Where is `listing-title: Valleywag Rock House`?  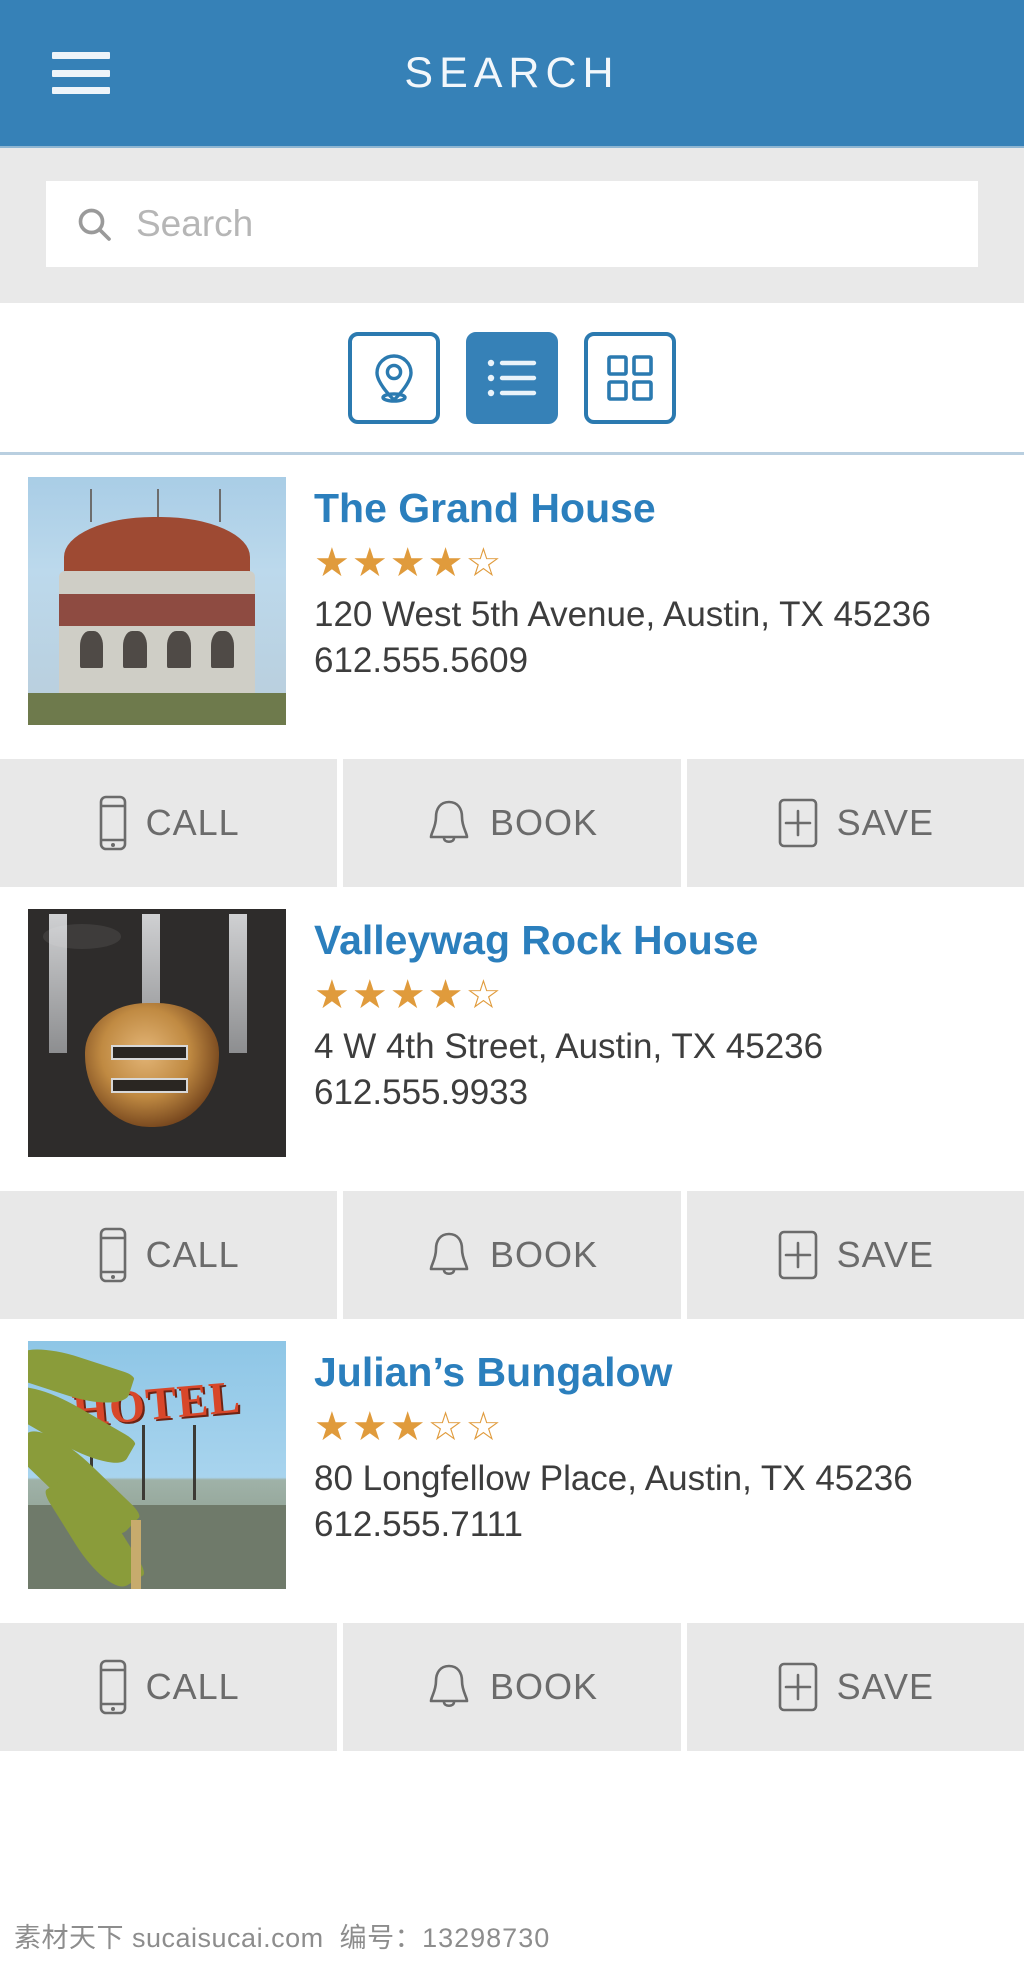
listing-title: Valleywag Rock House is located at coordinates (669, 940).